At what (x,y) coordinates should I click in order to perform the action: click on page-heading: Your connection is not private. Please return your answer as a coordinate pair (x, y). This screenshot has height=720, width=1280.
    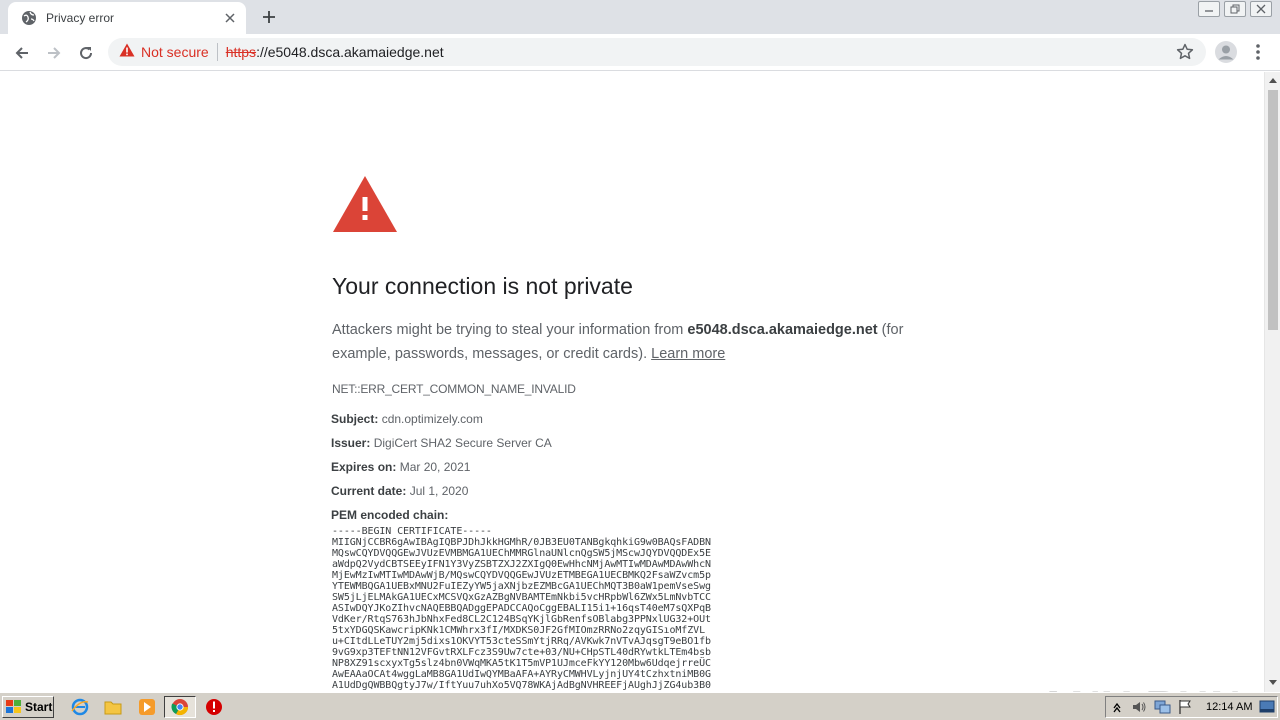
    Looking at the image, I should click on (482, 286).